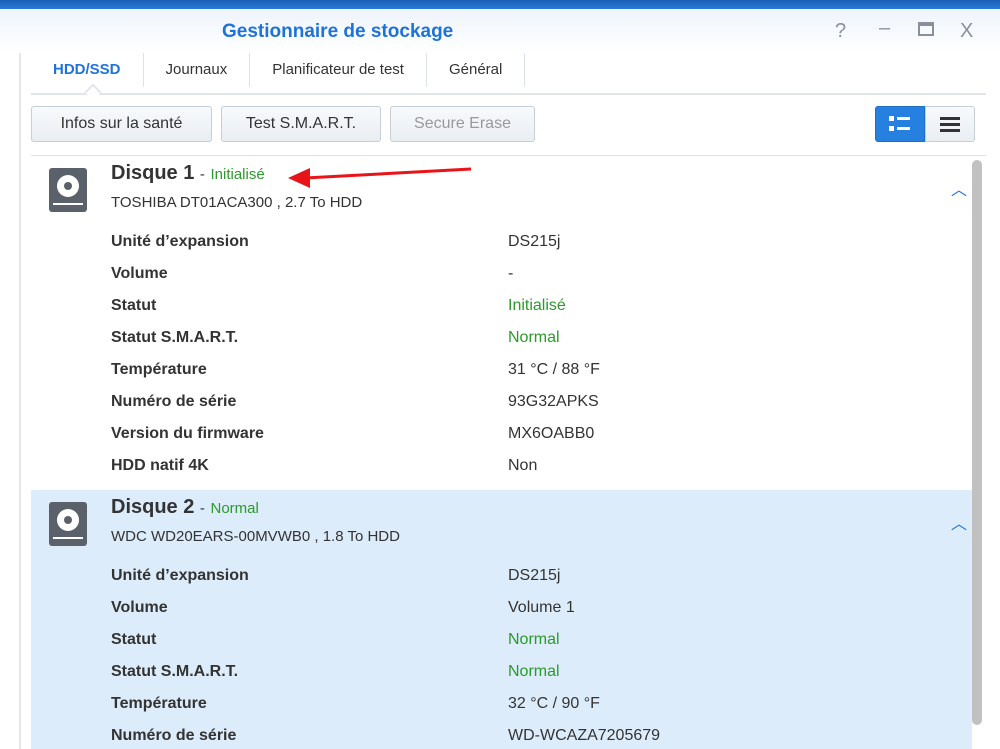 This screenshot has height=749, width=1000. Describe the element at coordinates (476, 70) in the screenshot. I see `tab-general: Général` at that location.